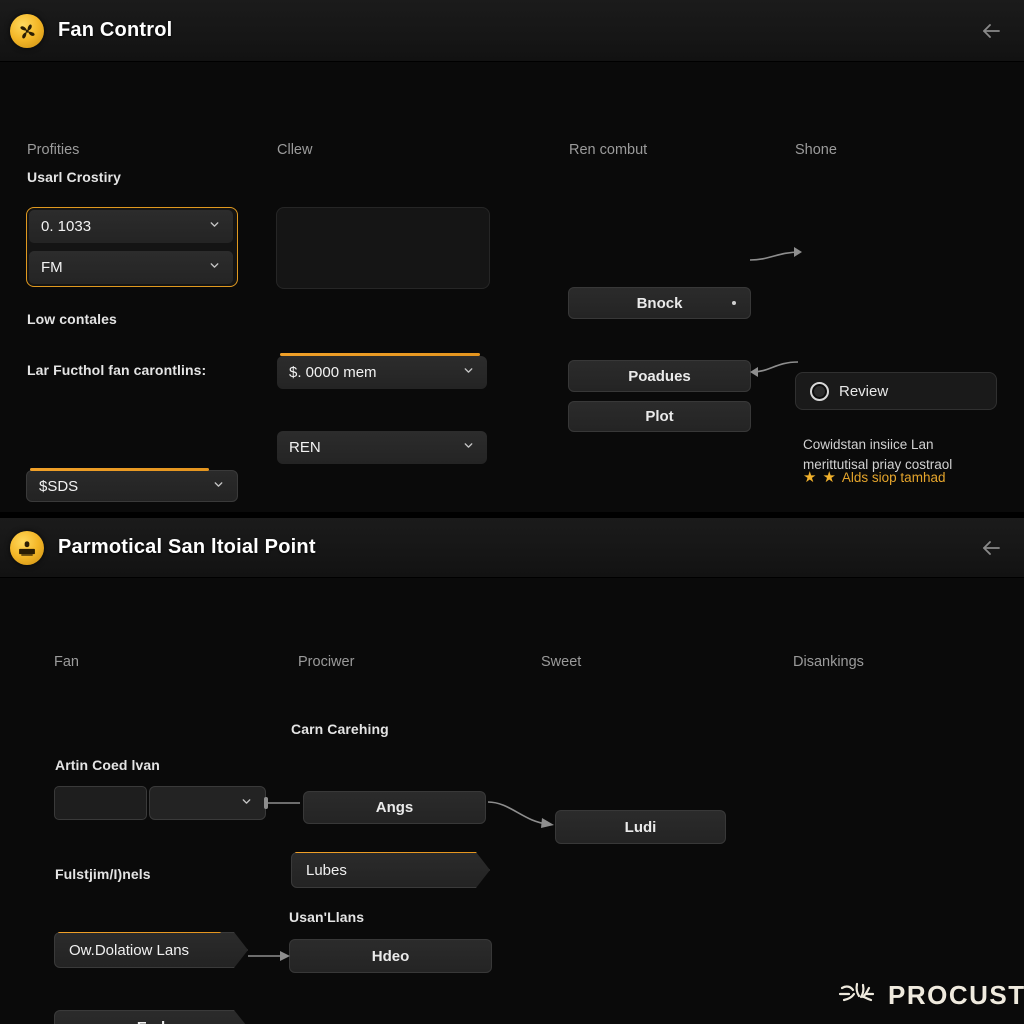  What do you see at coordinates (115, 30) in the screenshot?
I see `page-title: Fan Control` at bounding box center [115, 30].